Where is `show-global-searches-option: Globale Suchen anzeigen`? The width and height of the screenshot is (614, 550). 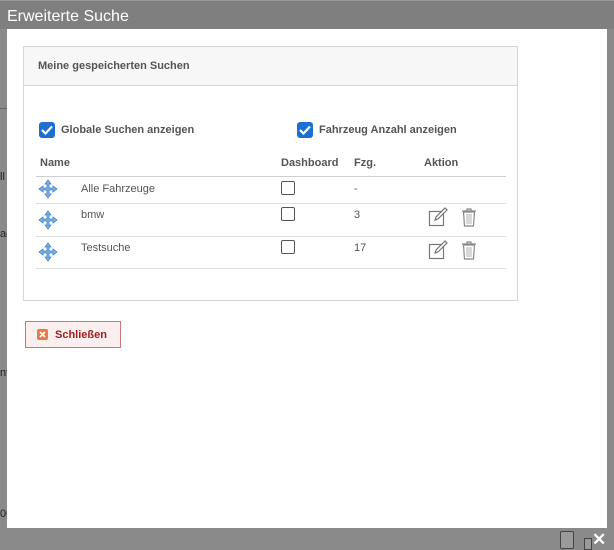
show-global-searches-option: Globale Suchen anzeigen is located at coordinates (116, 130).